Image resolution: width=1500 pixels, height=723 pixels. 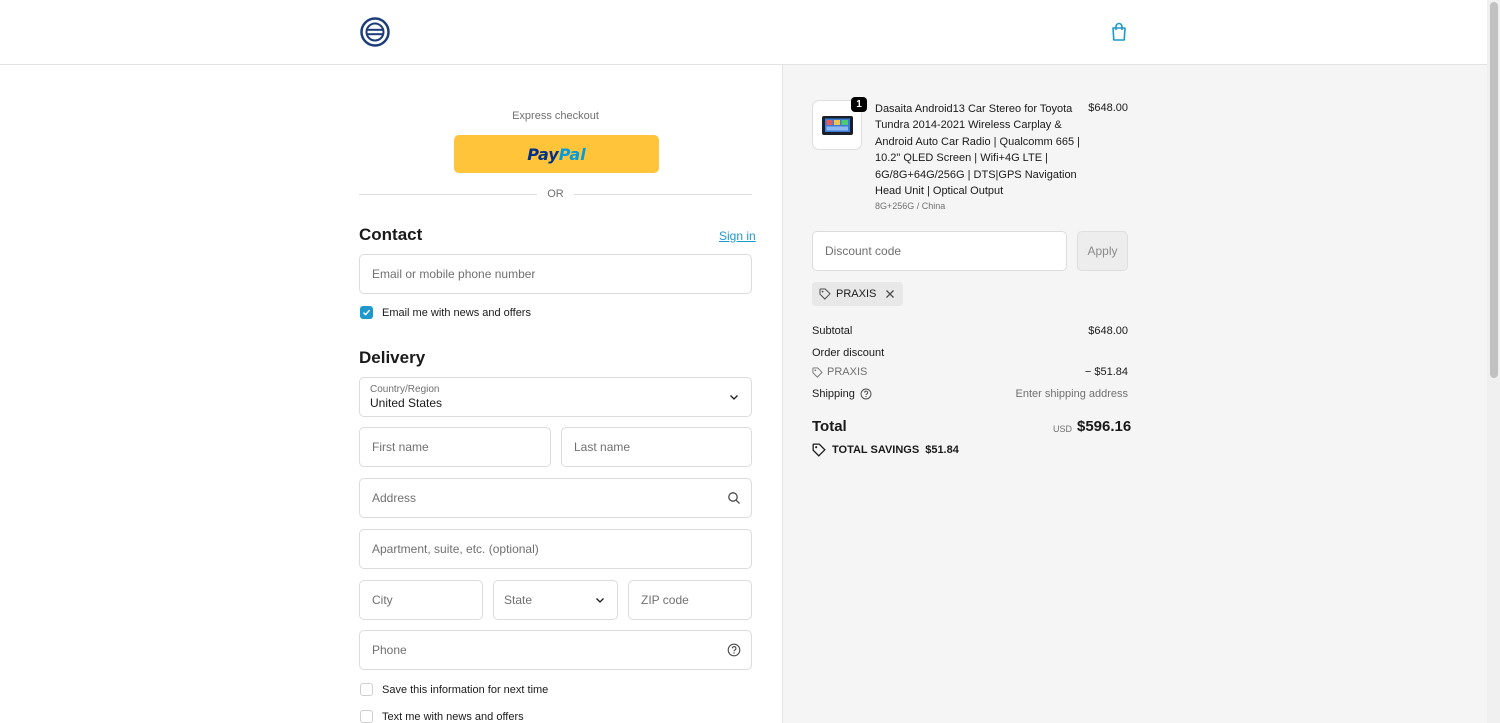 I want to click on zip-code-input, so click(x=690, y=600).